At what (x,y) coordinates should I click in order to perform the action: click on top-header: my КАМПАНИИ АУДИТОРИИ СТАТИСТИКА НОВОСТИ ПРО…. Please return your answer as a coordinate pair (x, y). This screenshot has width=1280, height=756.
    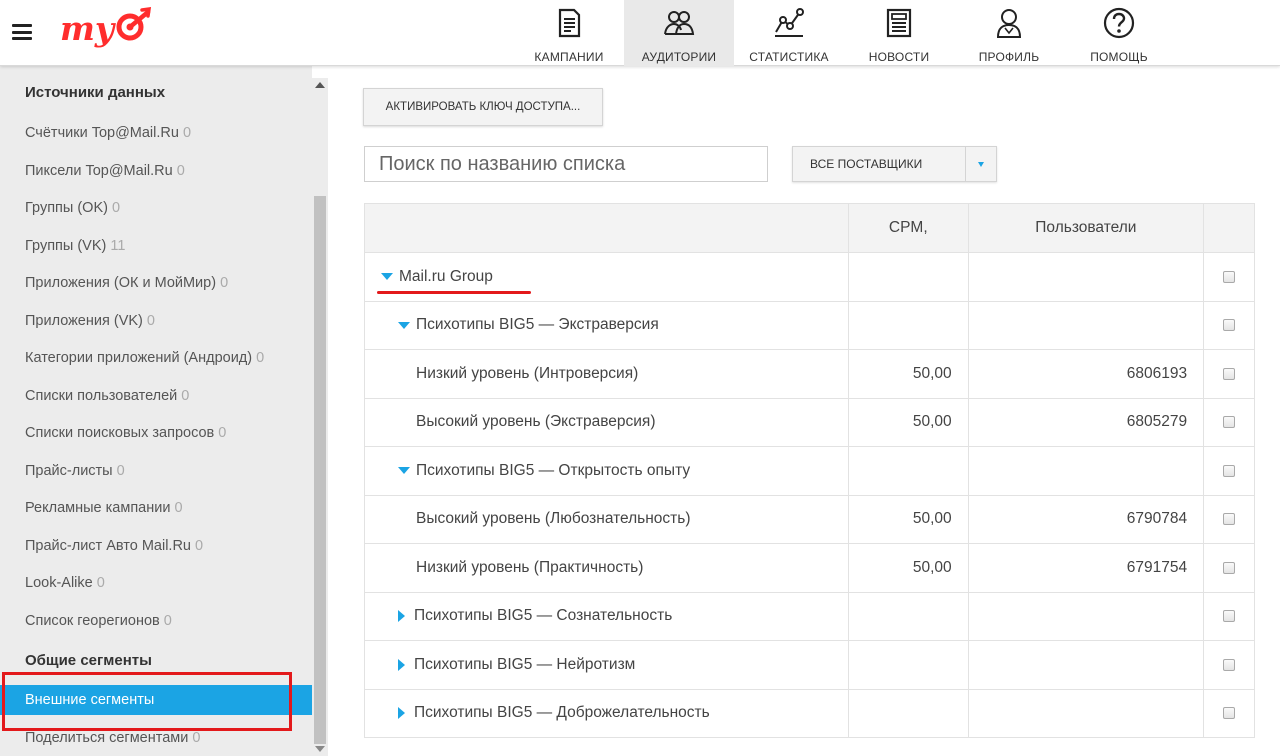
    Looking at the image, I should click on (640, 33).